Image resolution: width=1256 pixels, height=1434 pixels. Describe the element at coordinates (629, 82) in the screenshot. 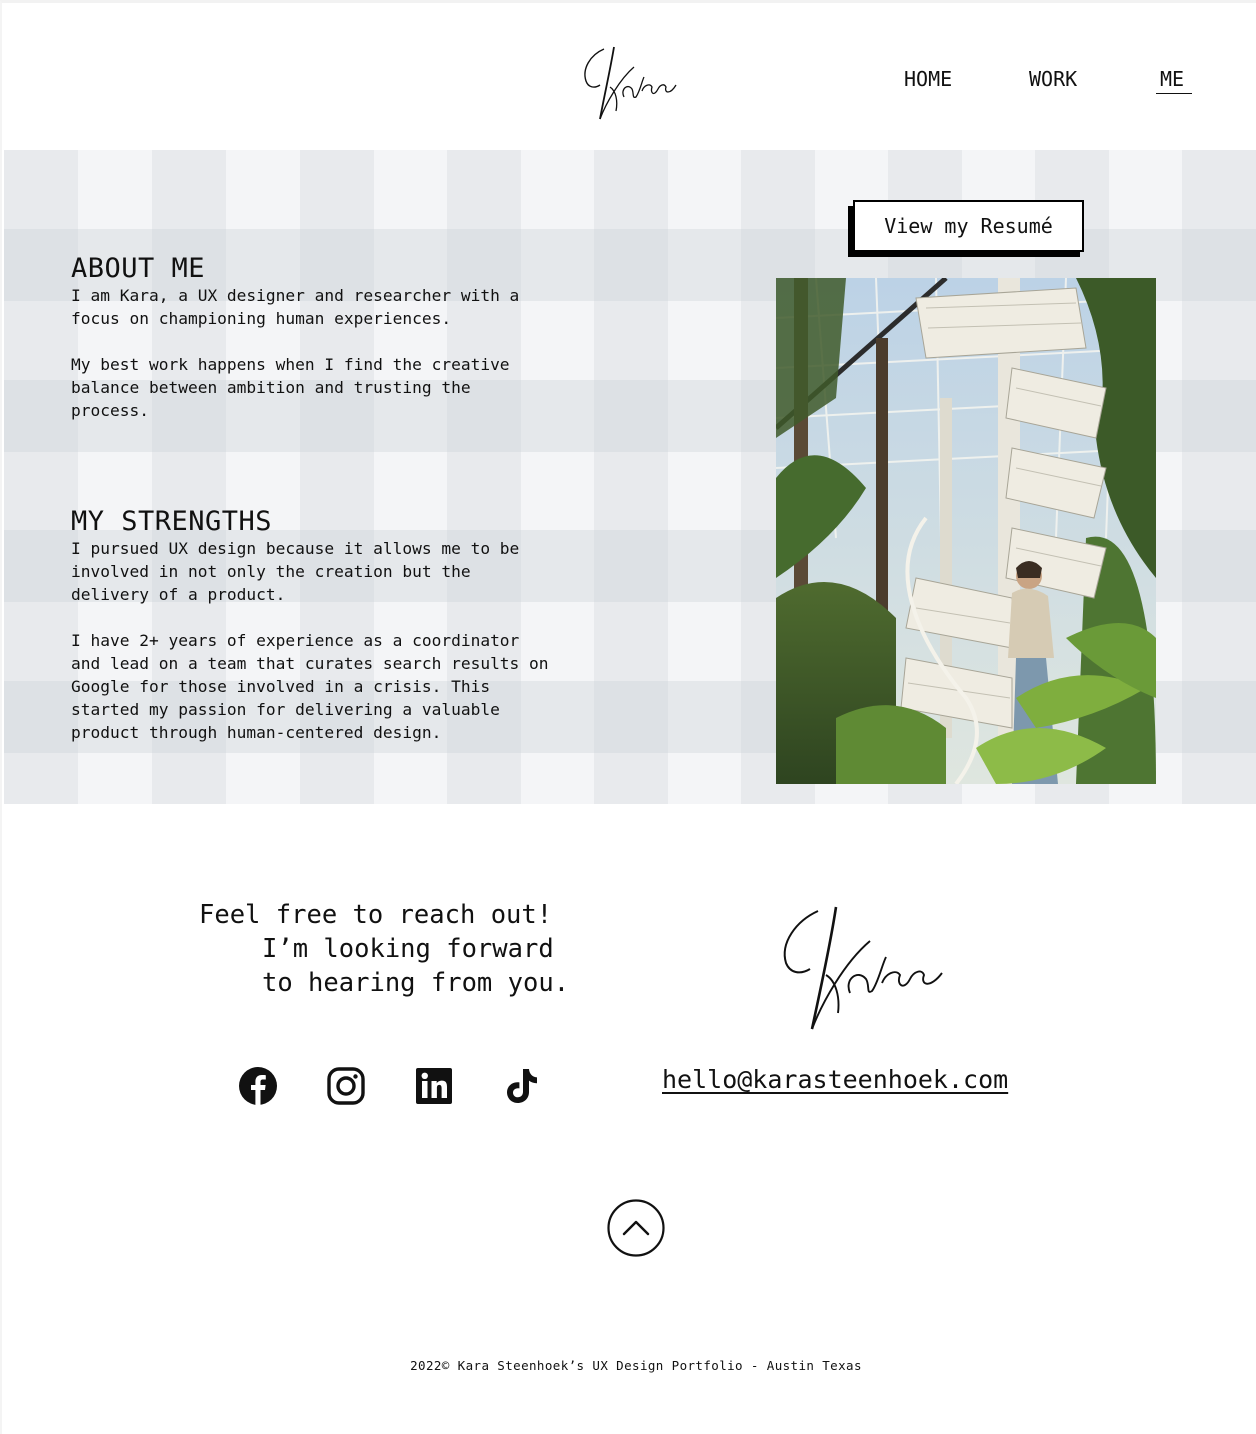

I see `main-nav: HOME WORK ME` at that location.